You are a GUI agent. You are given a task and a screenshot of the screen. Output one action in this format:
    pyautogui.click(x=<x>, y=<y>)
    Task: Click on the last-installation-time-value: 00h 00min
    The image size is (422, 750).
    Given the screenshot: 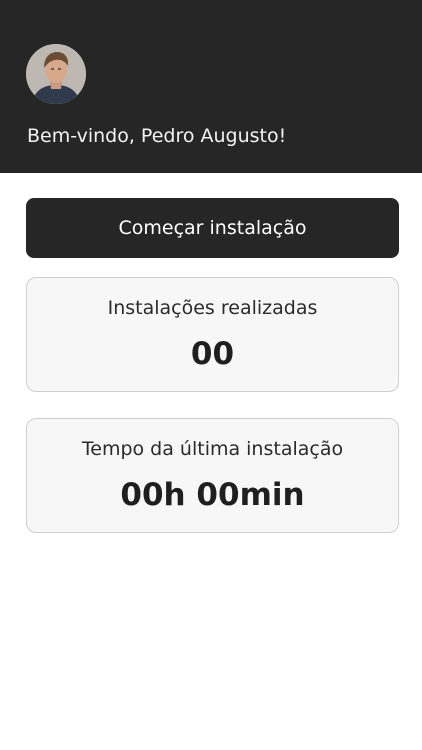 What is the action you would take?
    pyautogui.click(x=212, y=495)
    